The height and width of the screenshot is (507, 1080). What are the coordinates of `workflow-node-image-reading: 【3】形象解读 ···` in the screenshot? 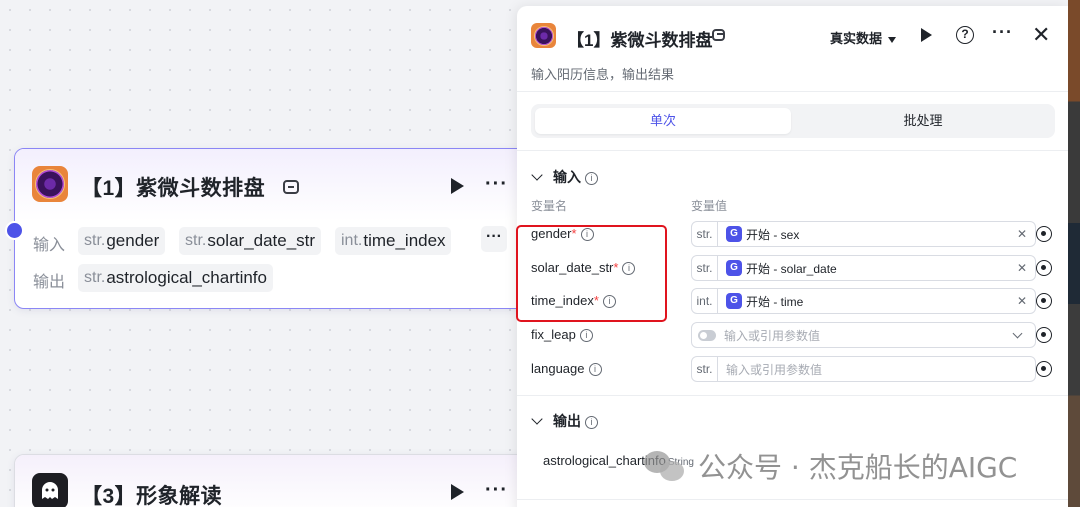 It's located at (274, 480).